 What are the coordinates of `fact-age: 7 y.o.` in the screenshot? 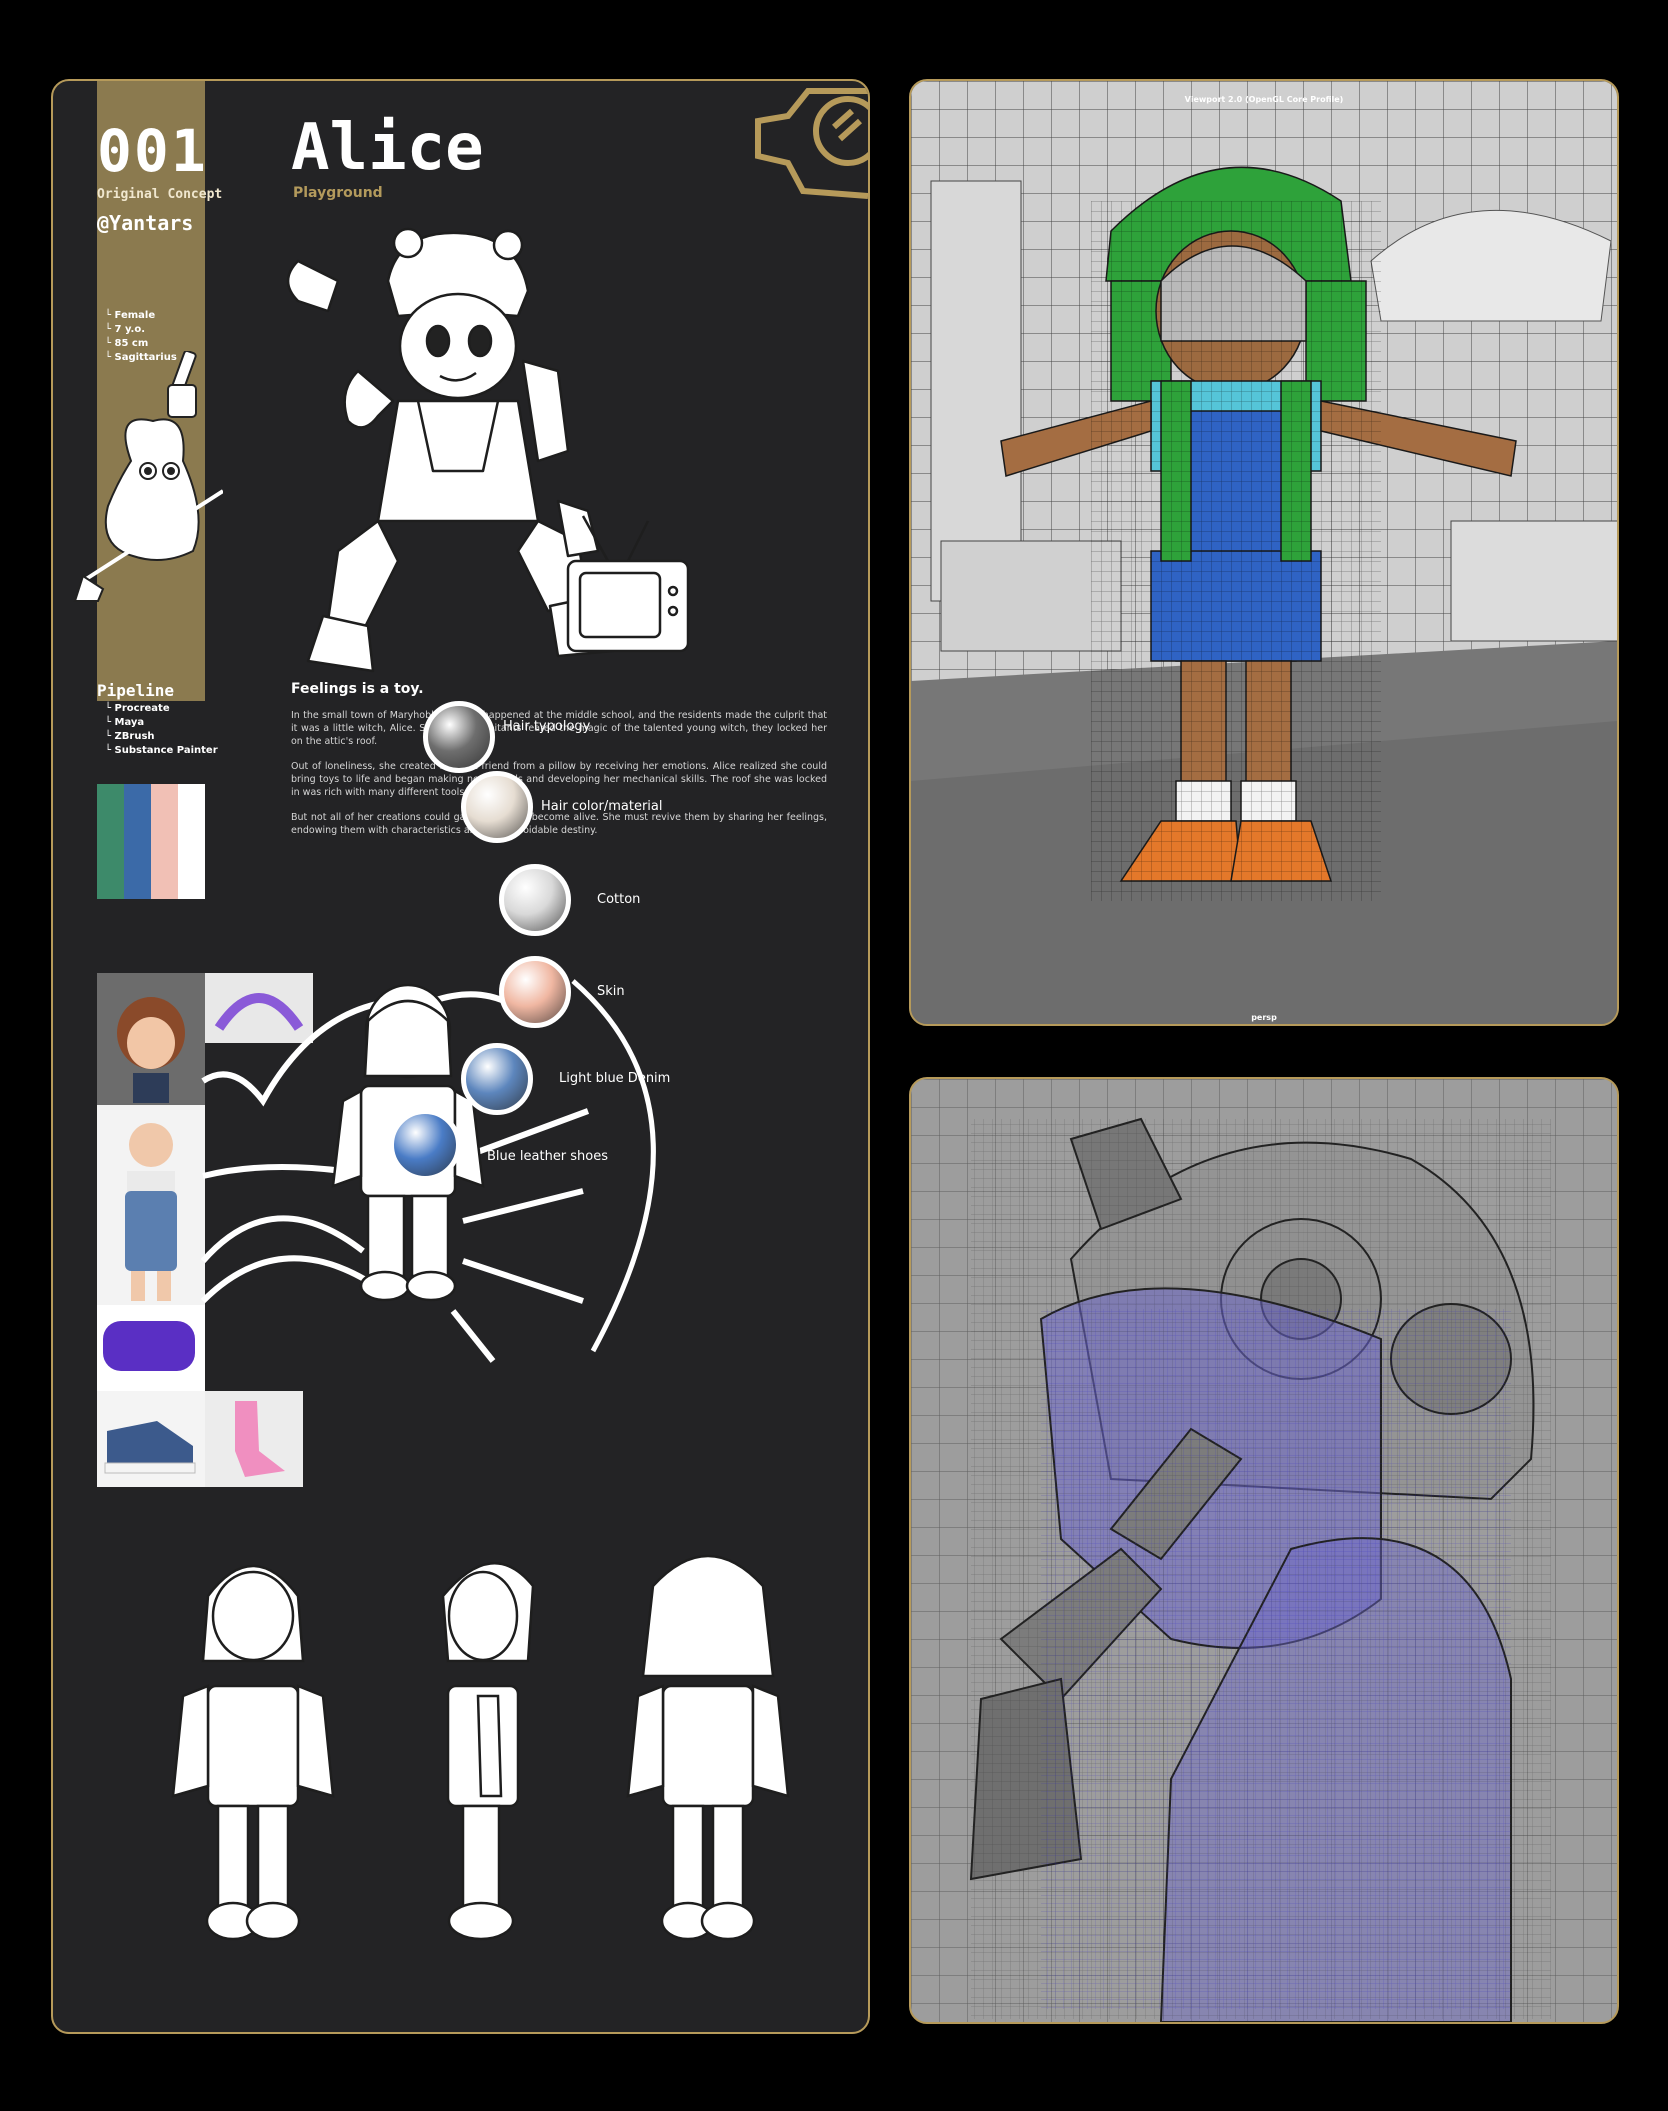 It's located at (141, 330).